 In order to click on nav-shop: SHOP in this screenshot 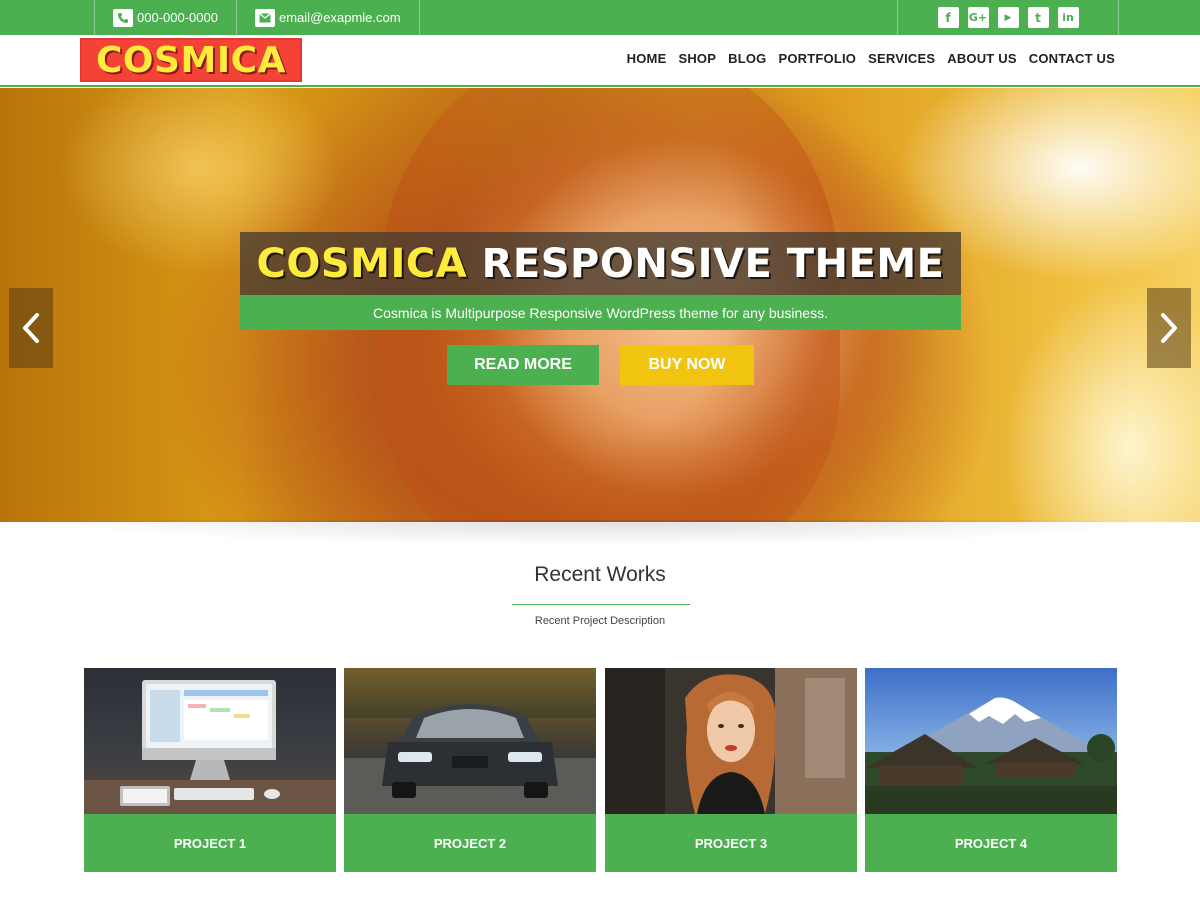, I will do `click(697, 58)`.